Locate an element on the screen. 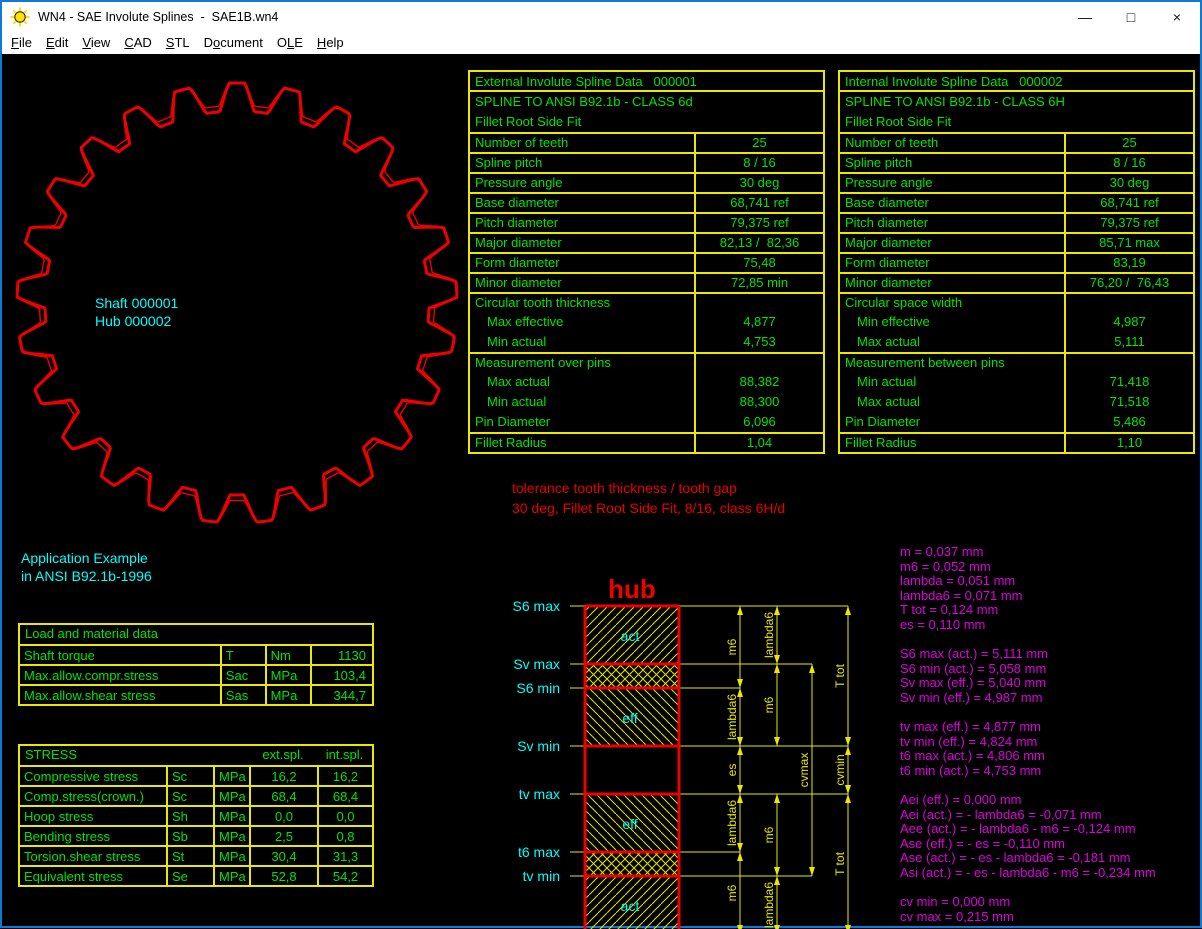 The image size is (1202, 929). level-label-tv-max: tv max is located at coordinates (539, 794).